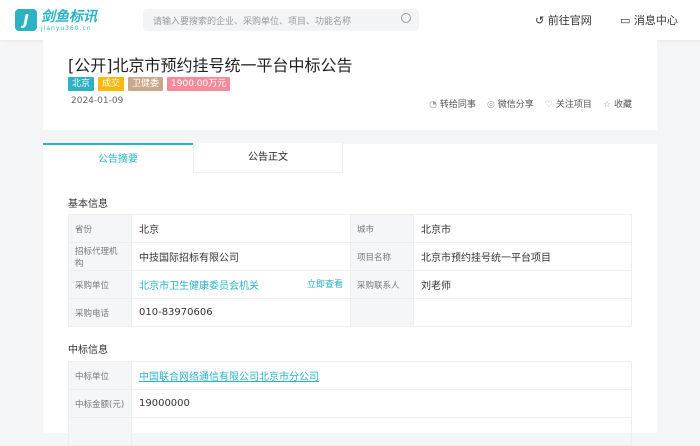  I want to click on tag-amount: 1900.00万元, so click(199, 84).